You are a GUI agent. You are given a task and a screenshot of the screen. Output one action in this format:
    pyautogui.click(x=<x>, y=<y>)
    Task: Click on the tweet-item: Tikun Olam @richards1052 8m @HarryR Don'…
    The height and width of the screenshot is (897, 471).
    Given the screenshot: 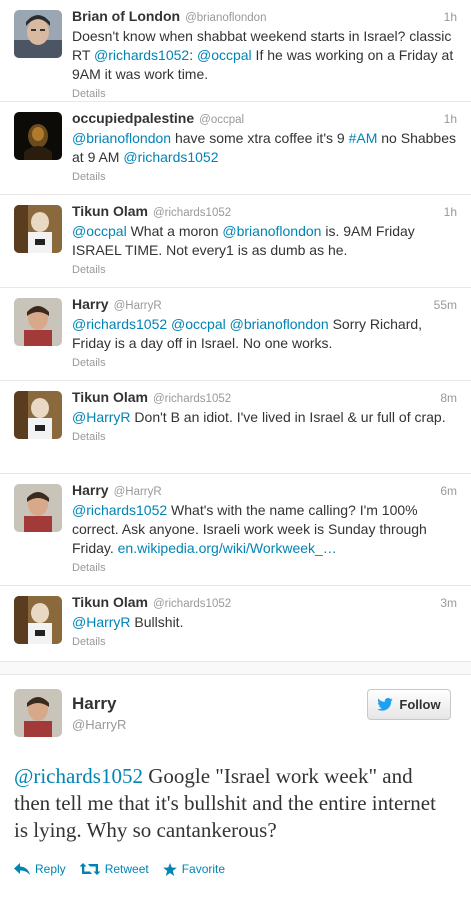 What is the action you would take?
    pyautogui.click(x=235, y=427)
    